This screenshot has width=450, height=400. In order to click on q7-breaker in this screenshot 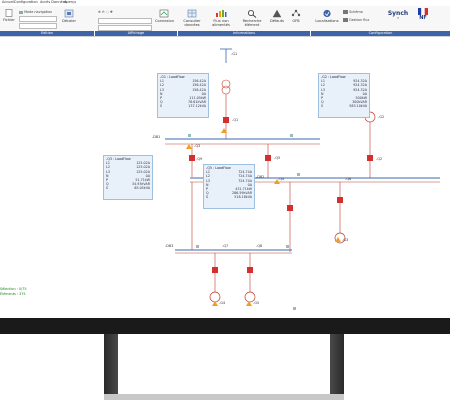, I will do `click(215, 270)`.